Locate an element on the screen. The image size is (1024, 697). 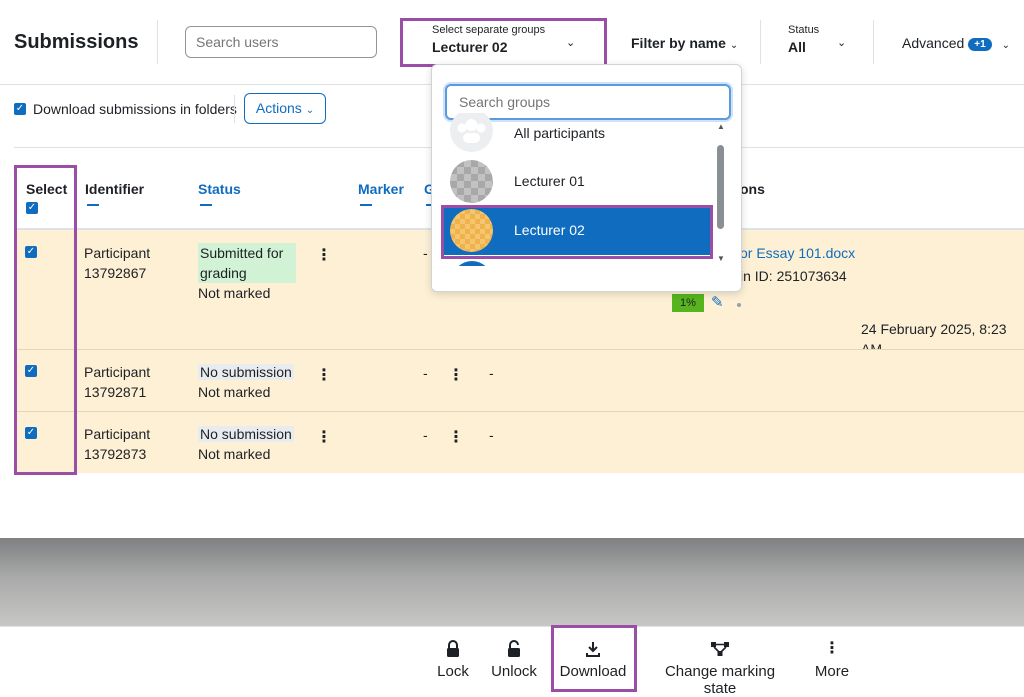
unlock-icon is located at coordinates (514, 648).